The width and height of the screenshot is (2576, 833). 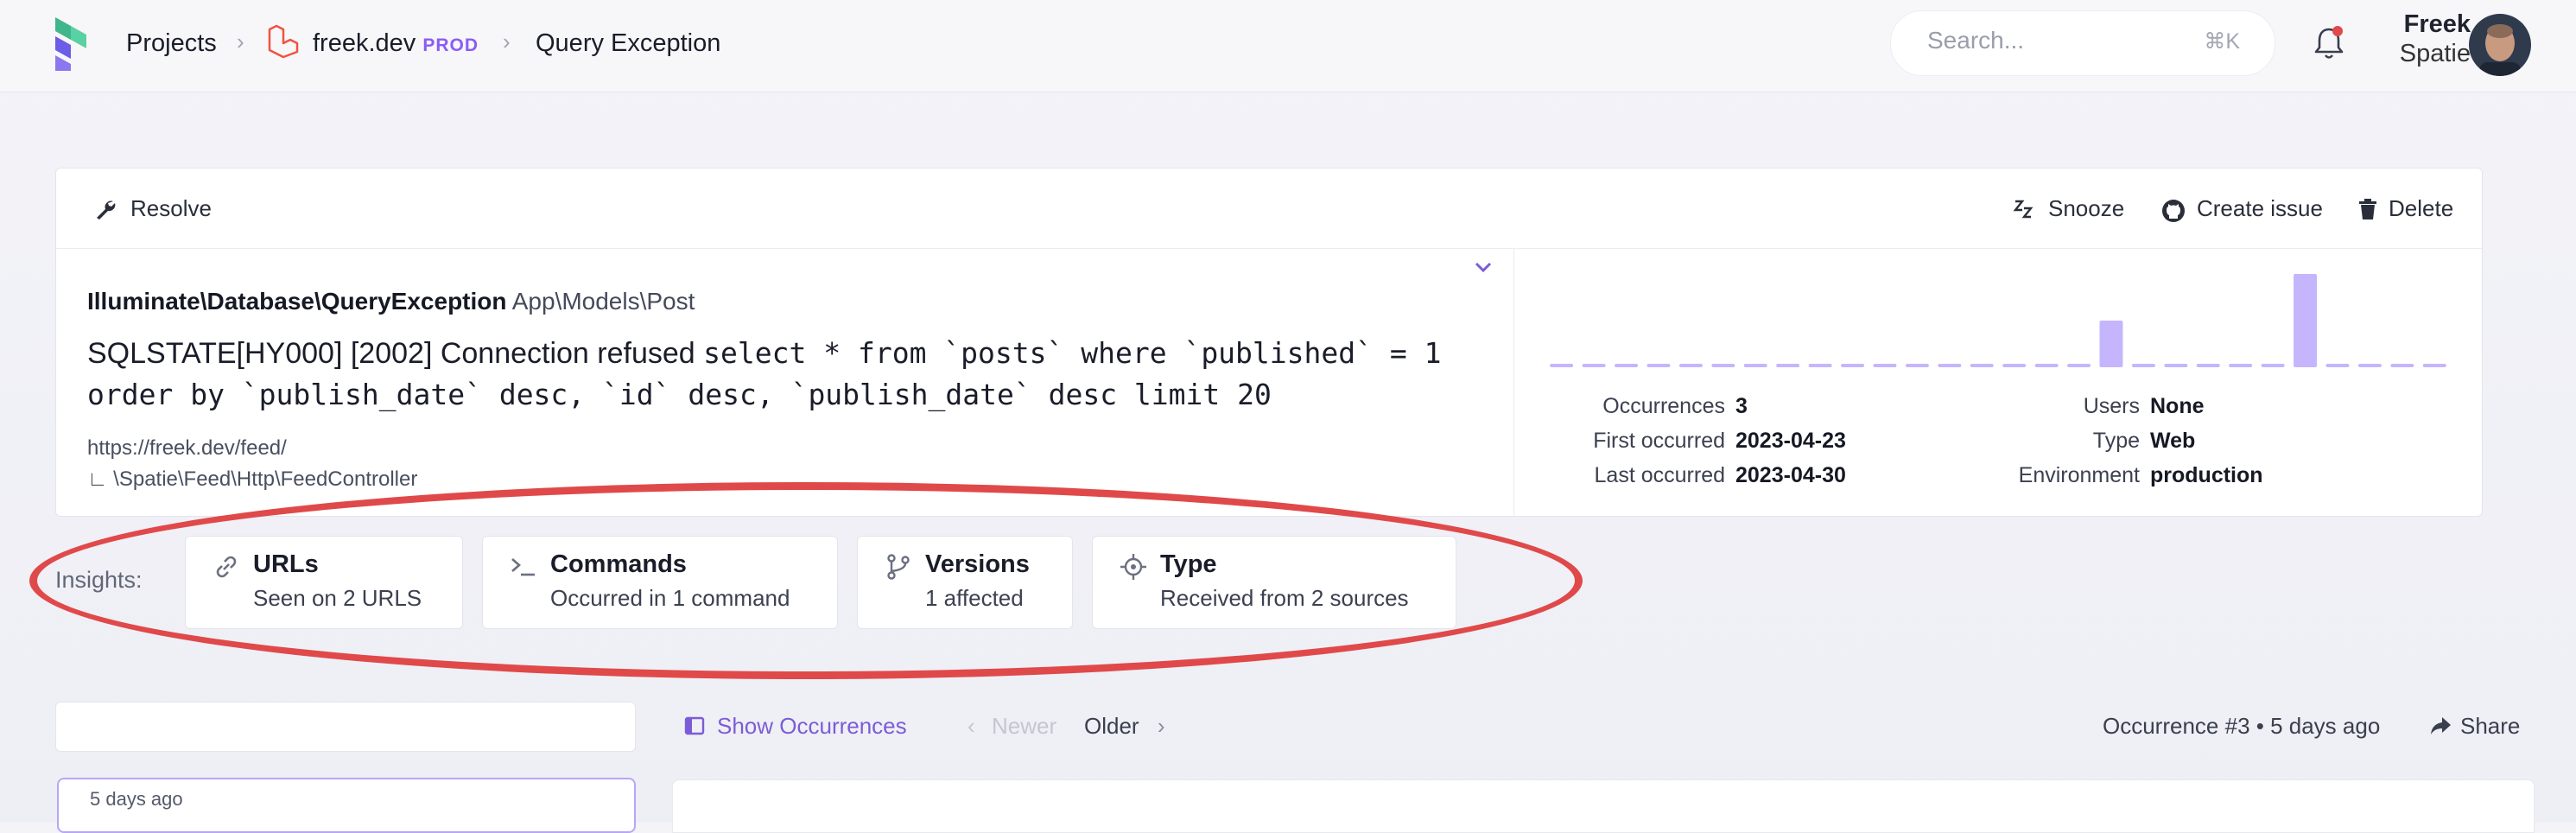 I want to click on resolve-button: Resolve, so click(x=153, y=209).